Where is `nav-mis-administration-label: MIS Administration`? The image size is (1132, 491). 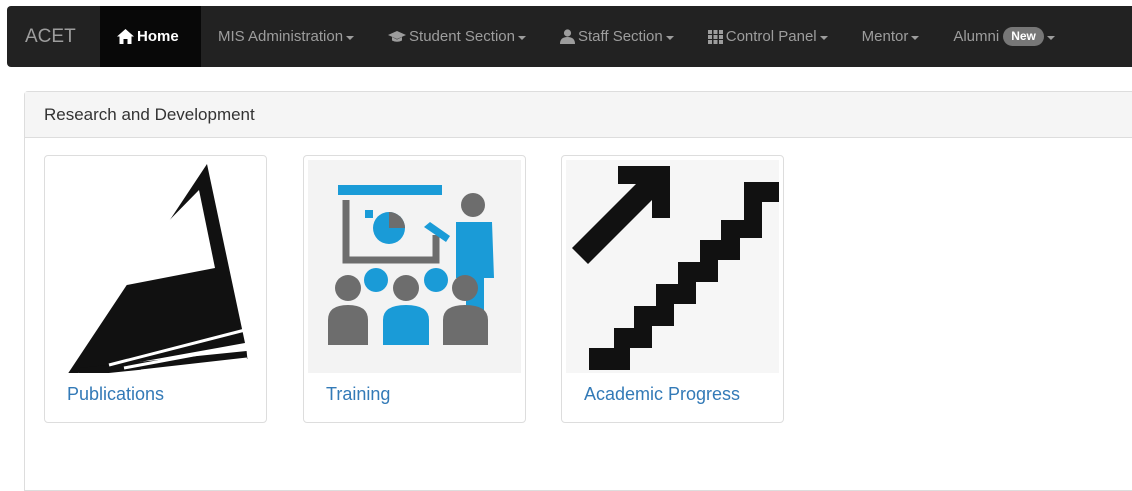
nav-mis-administration-label: MIS Administration is located at coordinates (281, 36).